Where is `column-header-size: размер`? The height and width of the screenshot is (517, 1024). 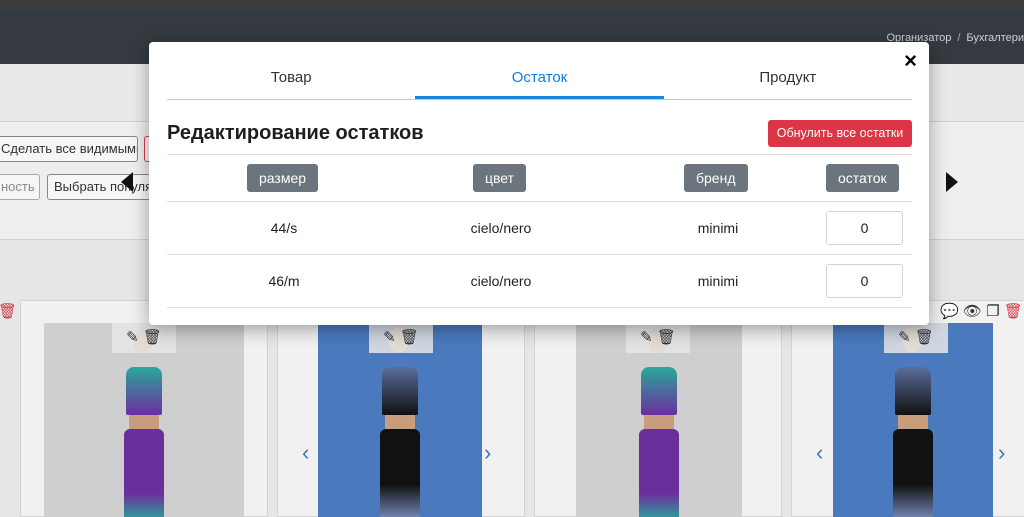 column-header-size: размер is located at coordinates (283, 178).